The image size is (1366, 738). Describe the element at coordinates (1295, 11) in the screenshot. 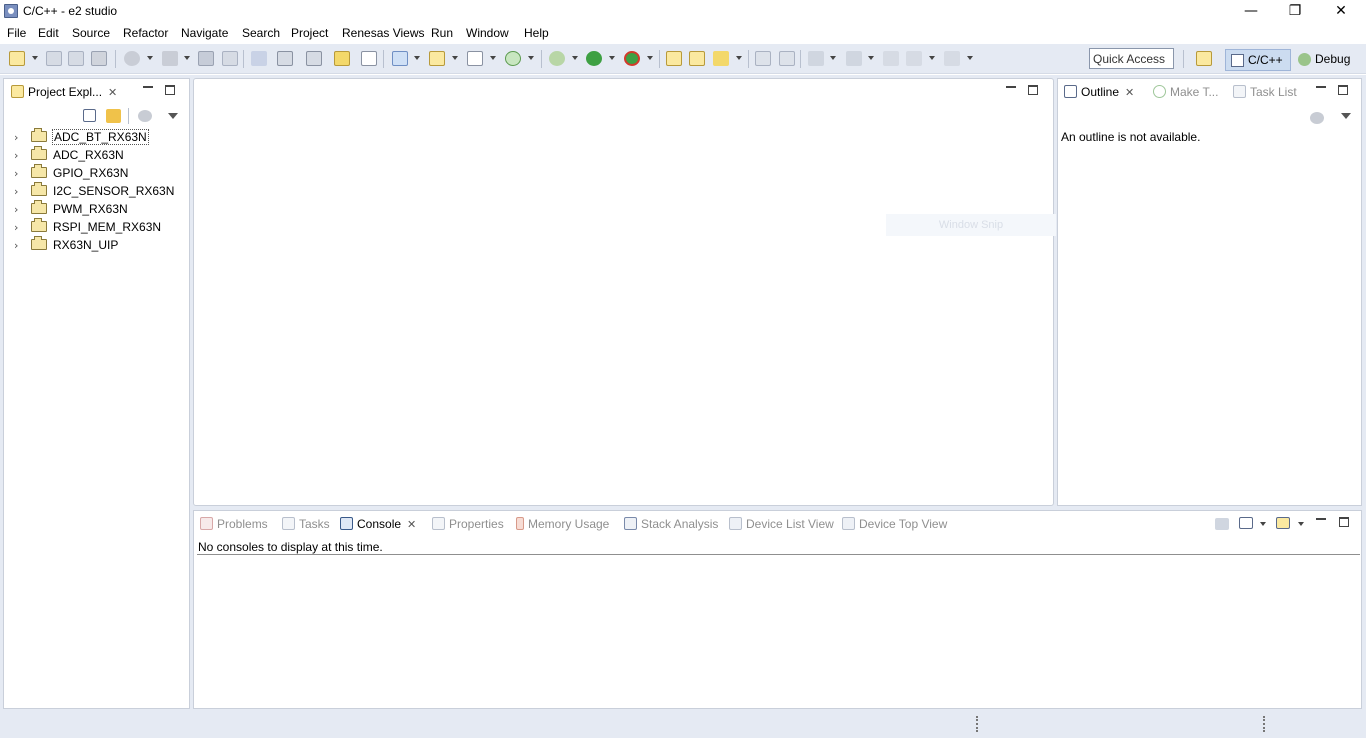

I see `restore-window-button: ❐` at that location.